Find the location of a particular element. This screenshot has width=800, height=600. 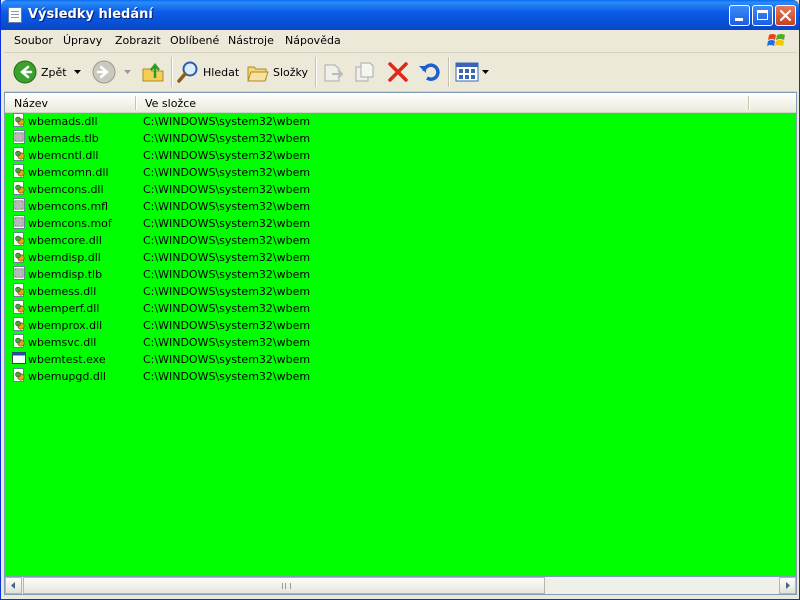

copy-to-button is located at coordinates (366, 72).